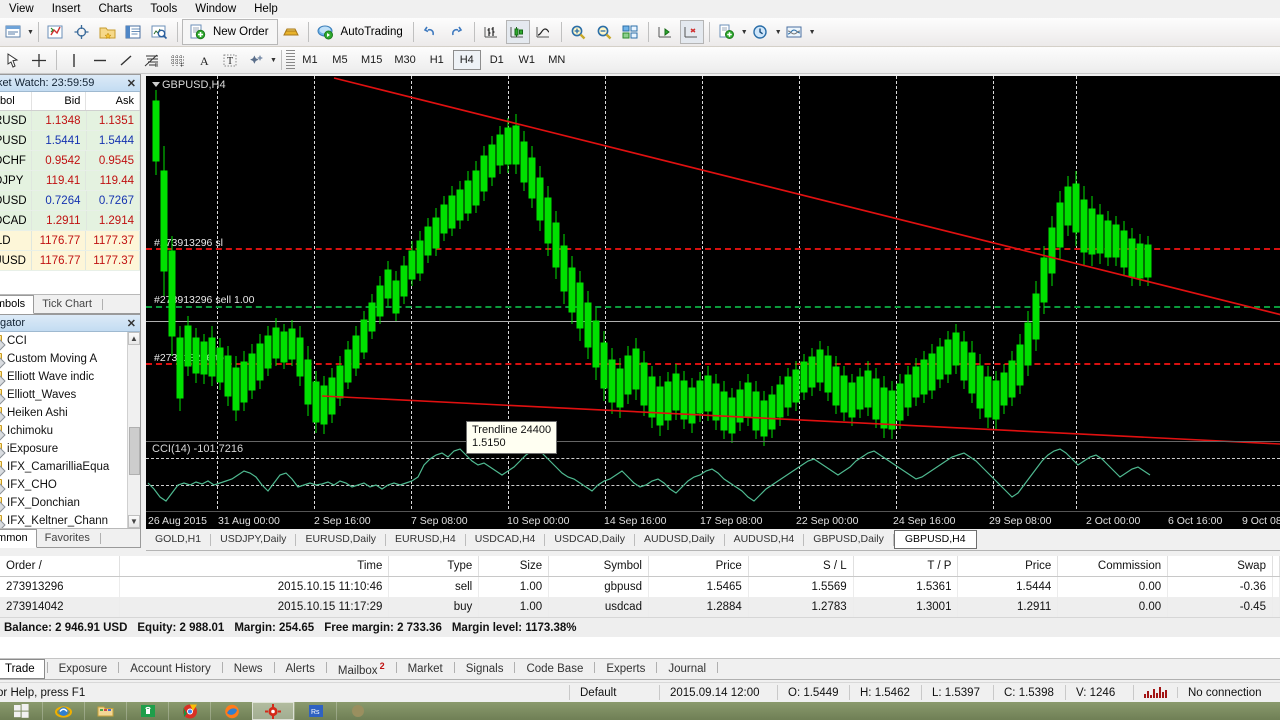  Describe the element at coordinates (589, 539) in the screenshot. I see `chart-tab-usdcad-daily: USDCAD,Daily` at that location.